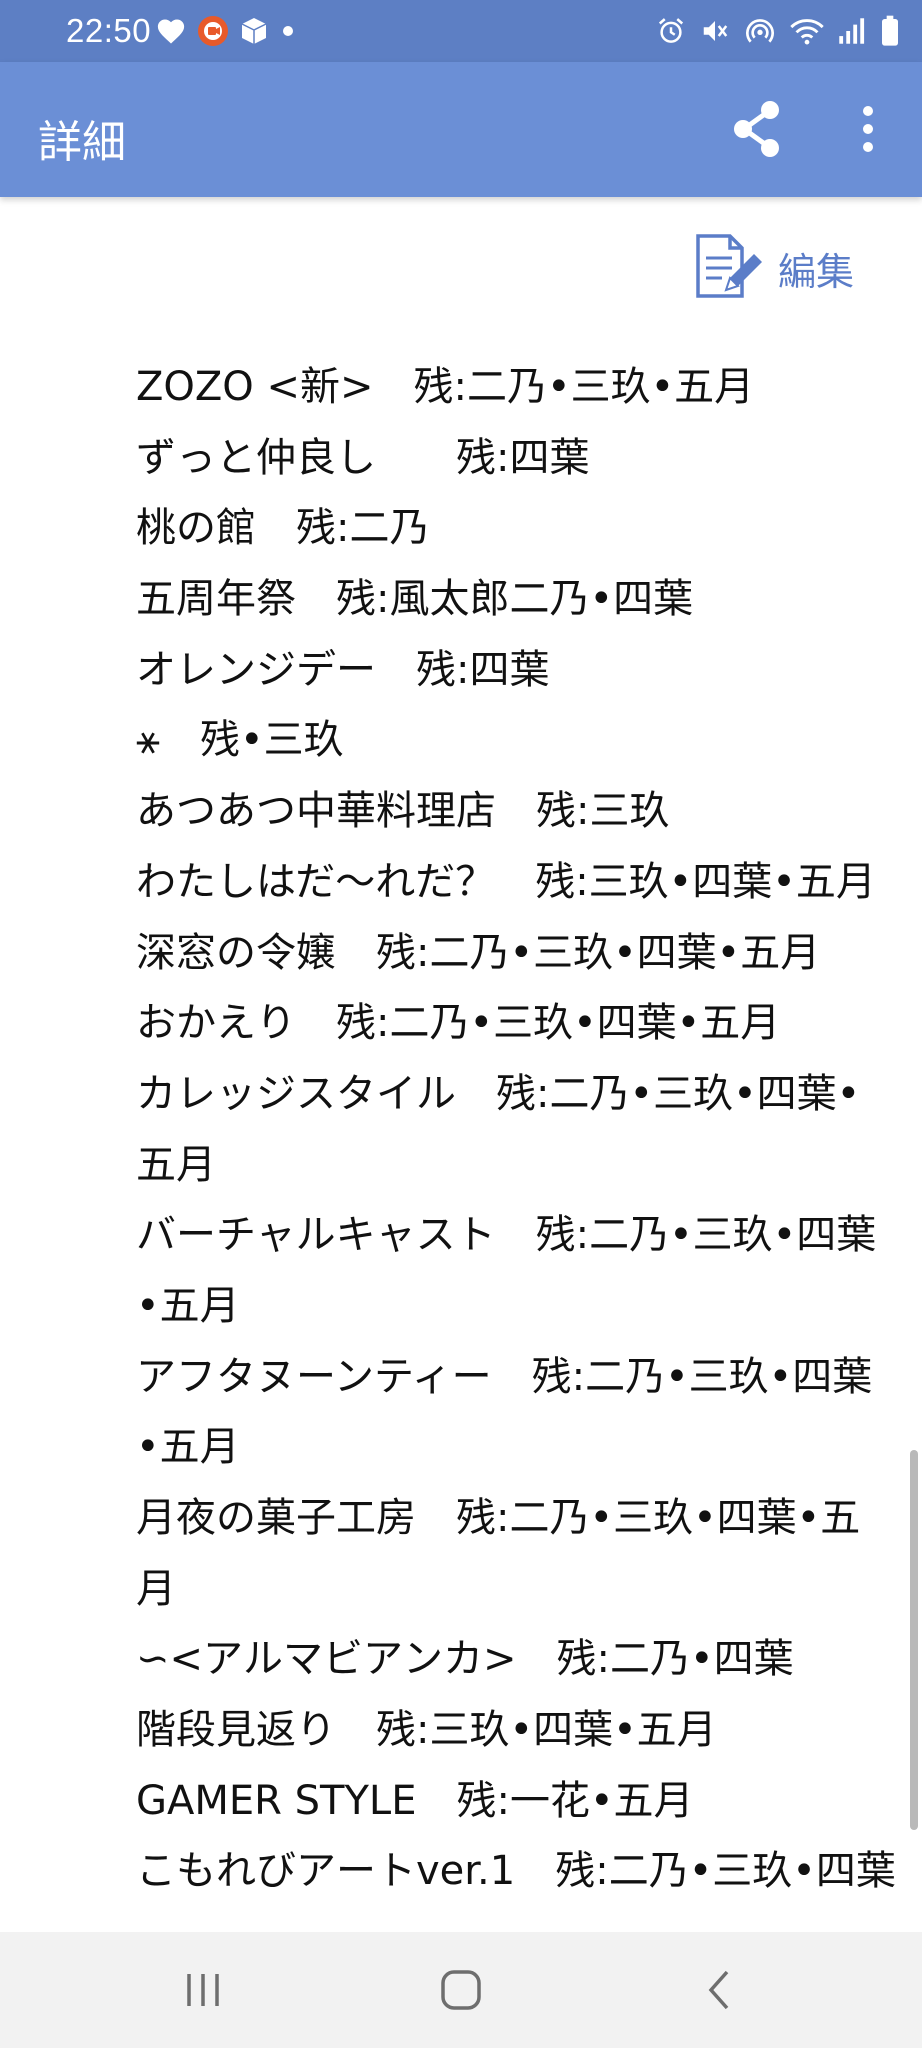 This screenshot has width=922, height=2048. What do you see at coordinates (777, 268) in the screenshot?
I see `edit-button: 編集` at bounding box center [777, 268].